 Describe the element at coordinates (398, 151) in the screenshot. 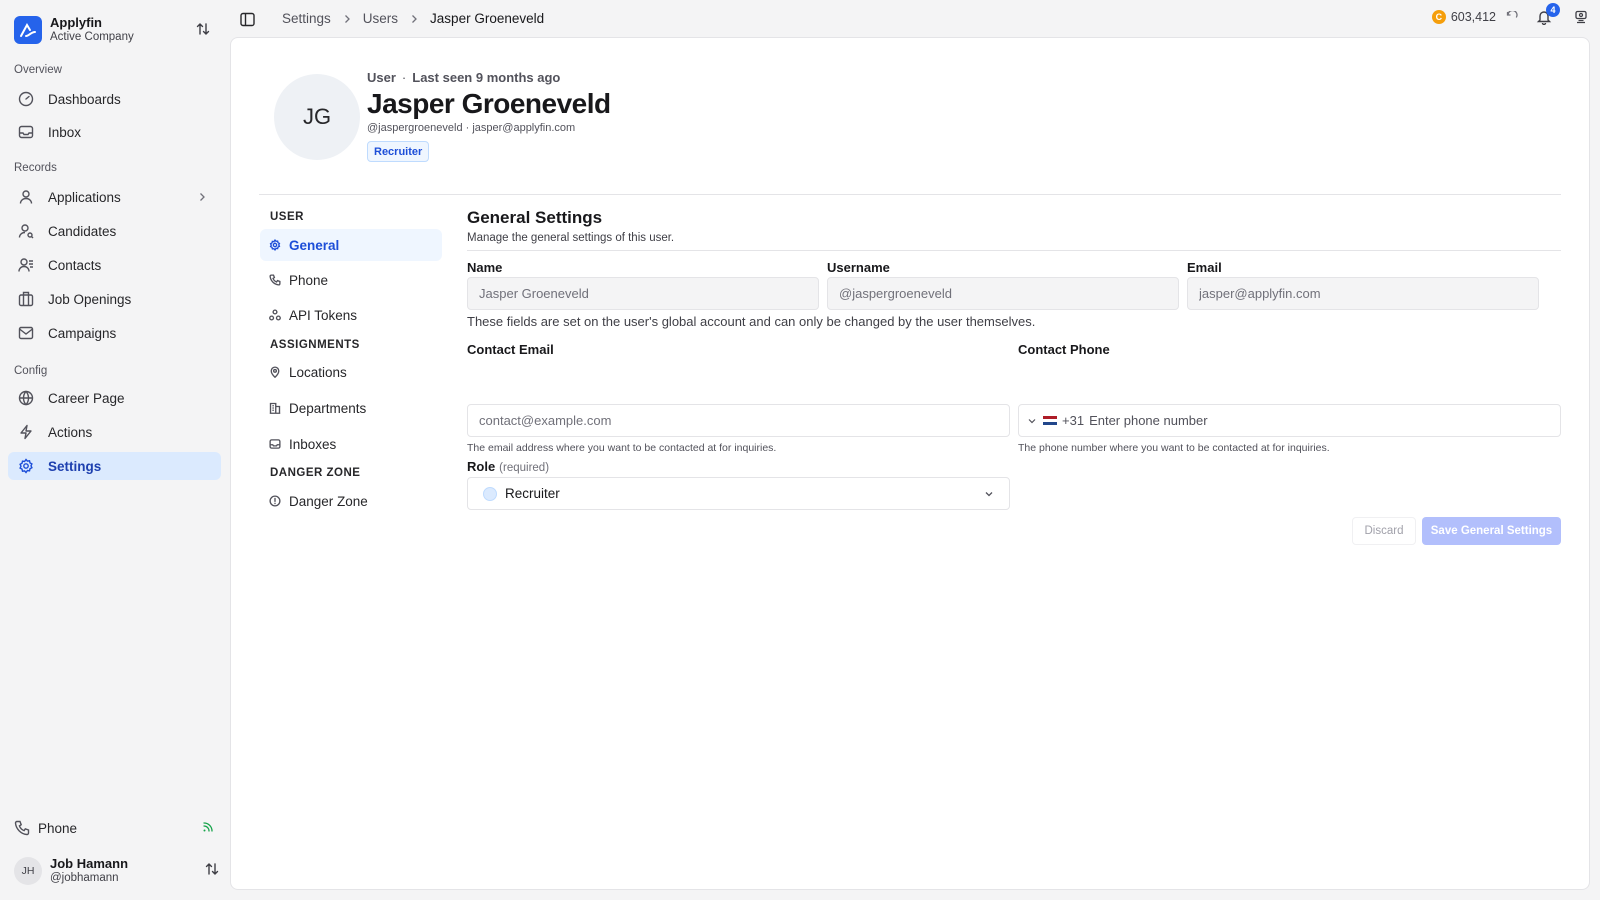

I see `status-badge: Recruiter` at that location.